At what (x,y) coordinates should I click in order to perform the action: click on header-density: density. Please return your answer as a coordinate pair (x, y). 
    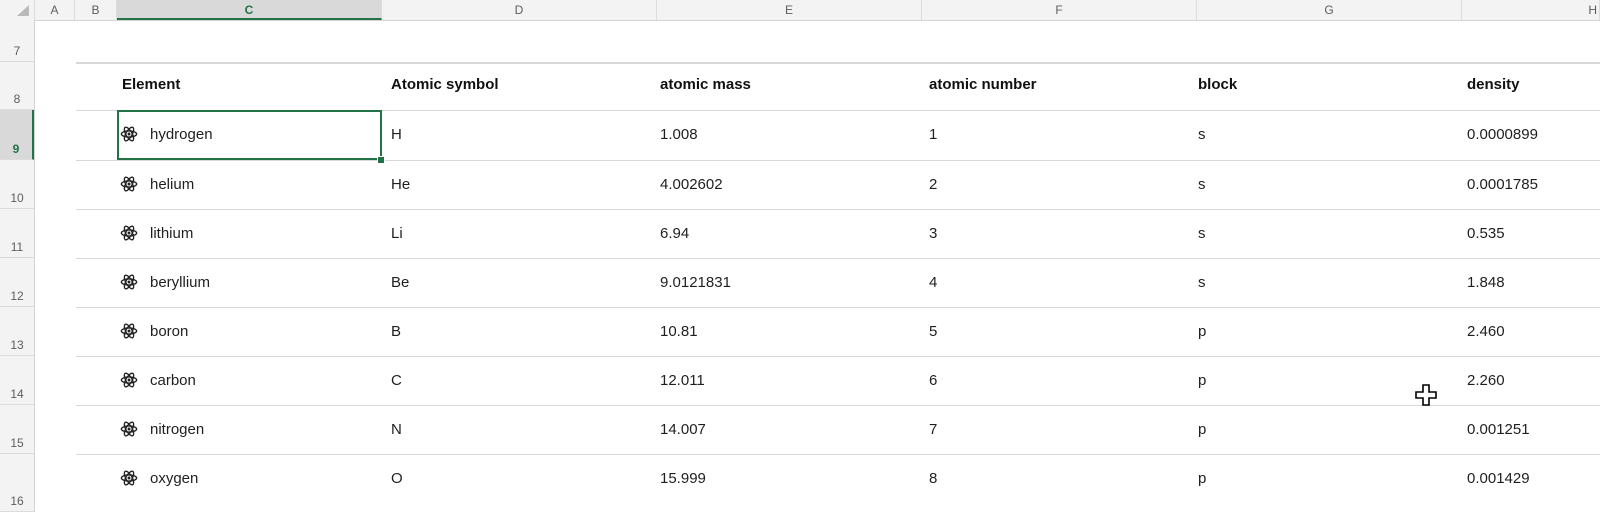
    Looking at the image, I should click on (1493, 84).